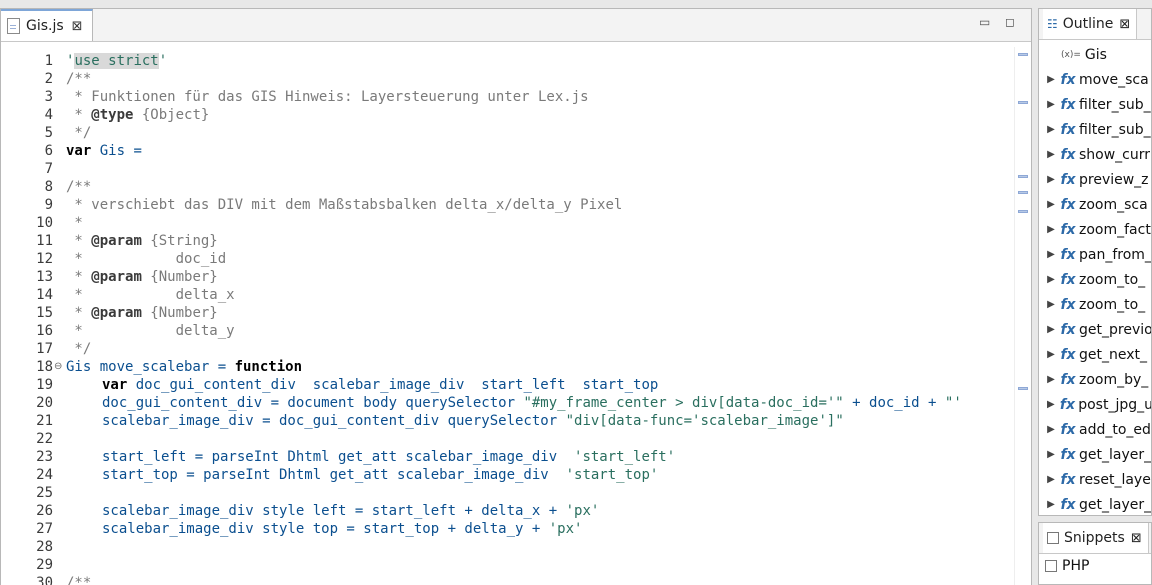  I want to click on code-text: * delta_x, so click(150, 295).